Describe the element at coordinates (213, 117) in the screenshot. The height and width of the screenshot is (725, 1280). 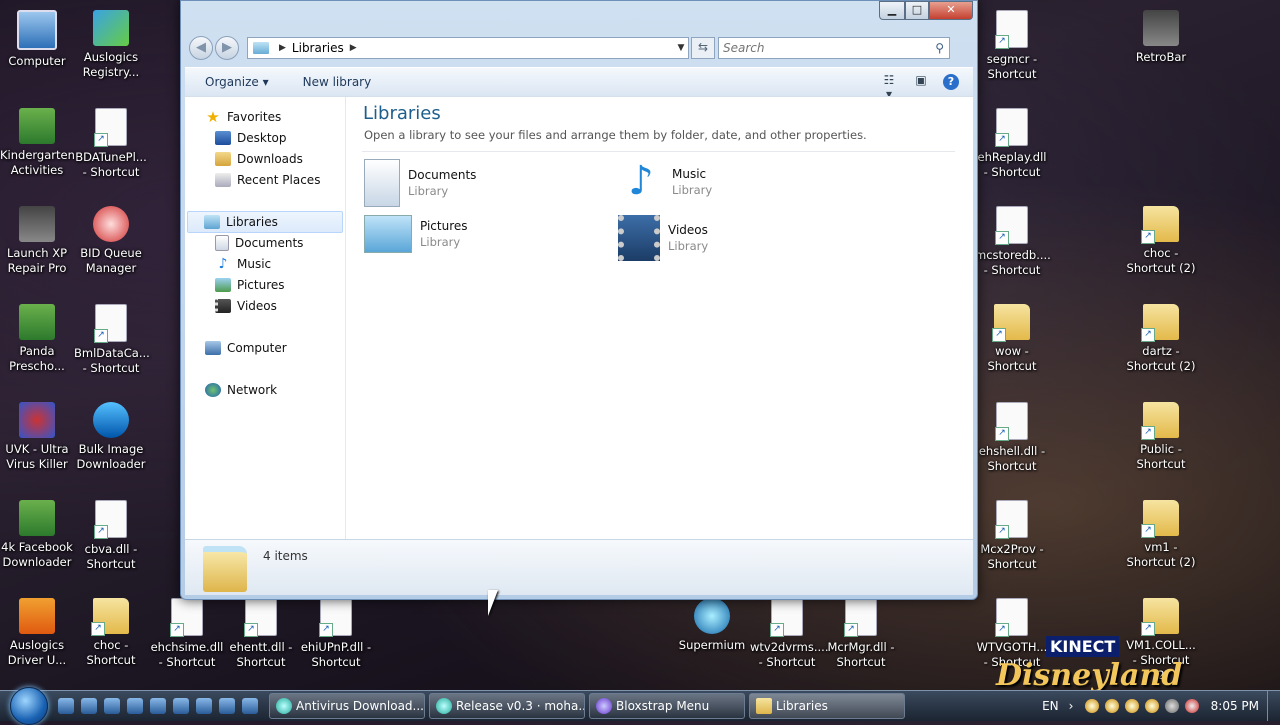
I see `star-icon: ★` at that location.